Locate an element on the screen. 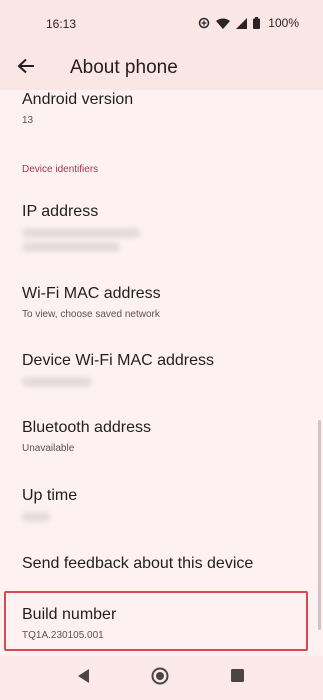 This screenshot has height=700, width=323. pref-device-wifi-mac-address: Device Wi-Fi MAC address is located at coordinates (162, 369).